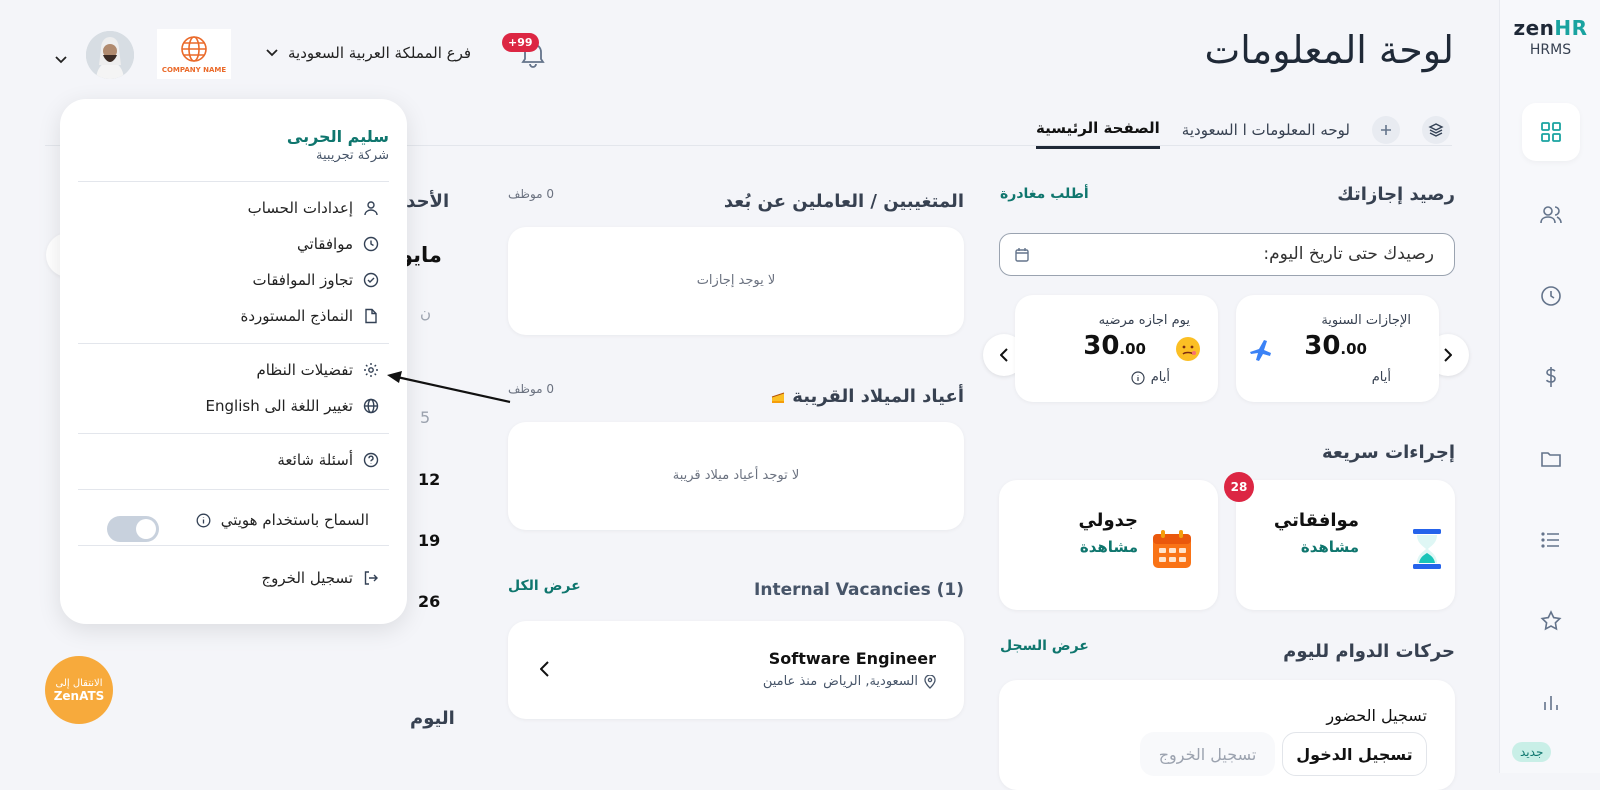 The height and width of the screenshot is (790, 1600). I want to click on vacancy-age: منذ عامين, so click(790, 681).